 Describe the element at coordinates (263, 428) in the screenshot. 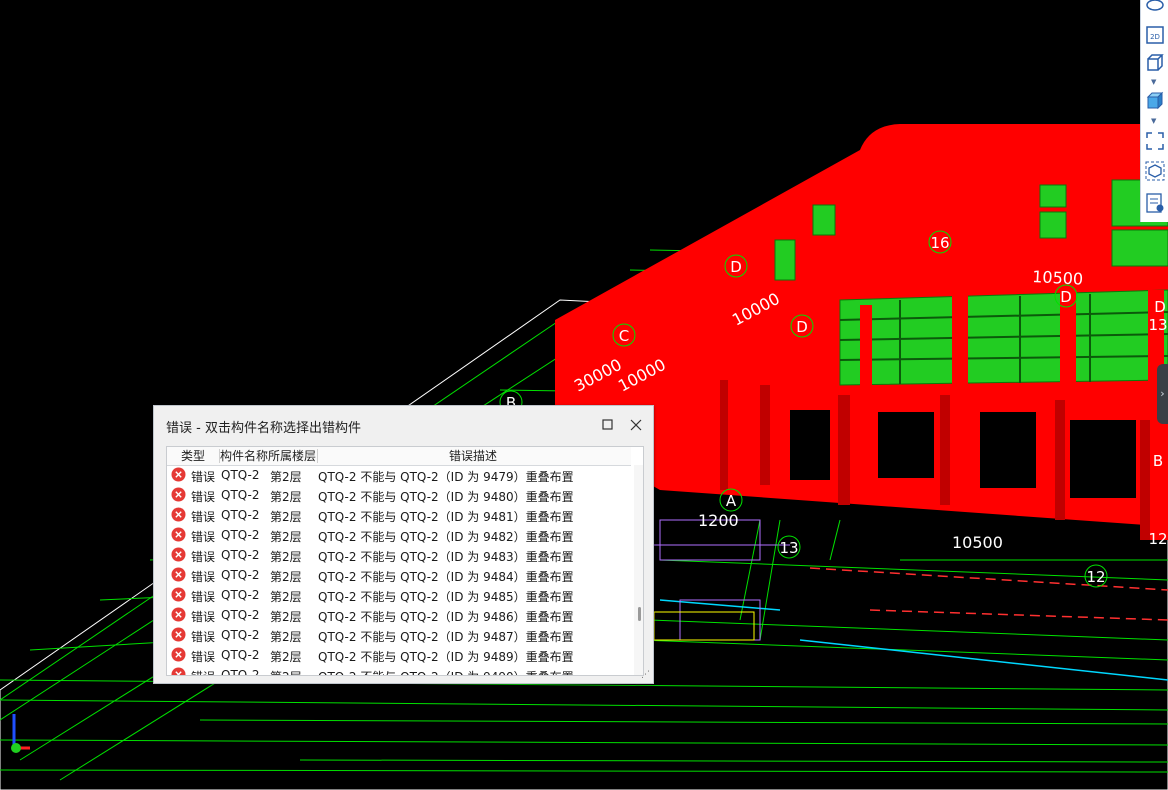

I see `dialog-title: 错误 - 双击构件名称选择出错构件` at that location.